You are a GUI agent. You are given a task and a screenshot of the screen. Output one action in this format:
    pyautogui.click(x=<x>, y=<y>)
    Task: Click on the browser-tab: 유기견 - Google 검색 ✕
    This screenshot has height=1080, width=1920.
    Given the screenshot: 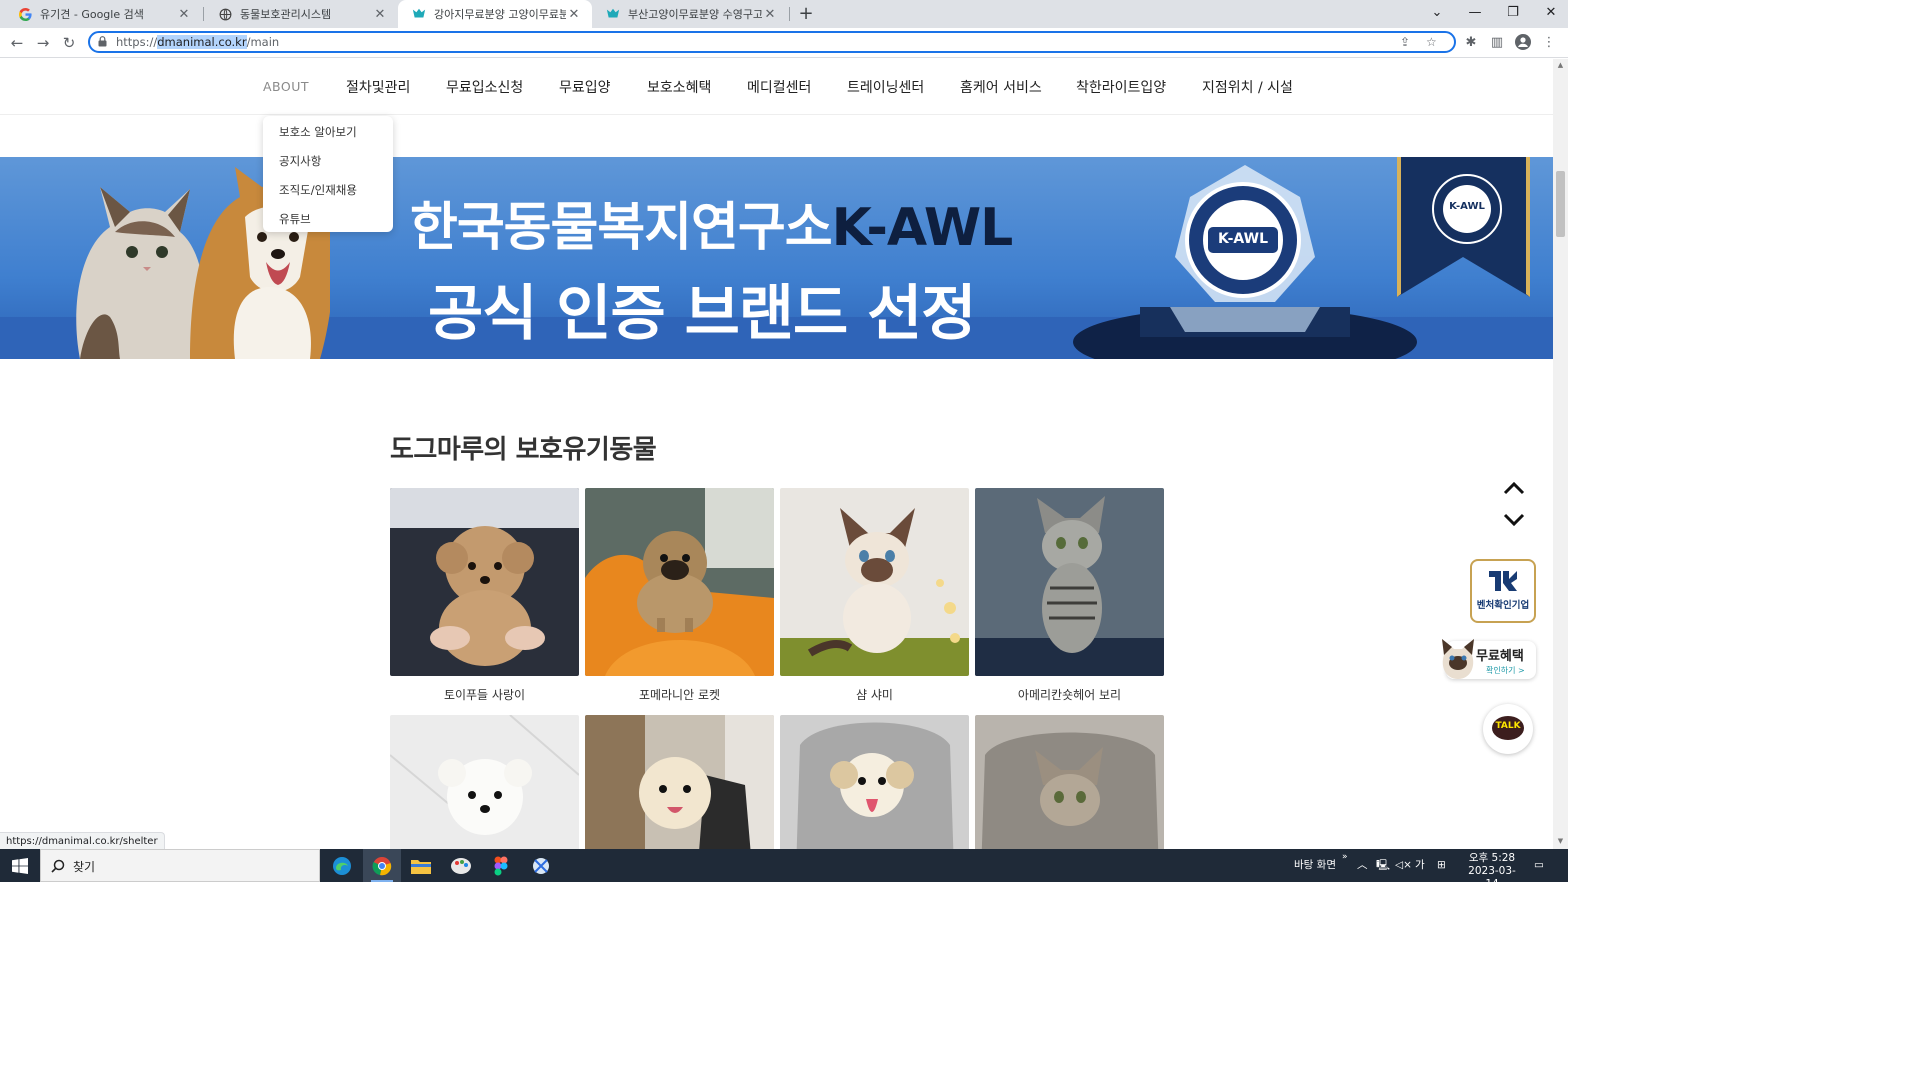 What is the action you would take?
    pyautogui.click(x=103, y=14)
    